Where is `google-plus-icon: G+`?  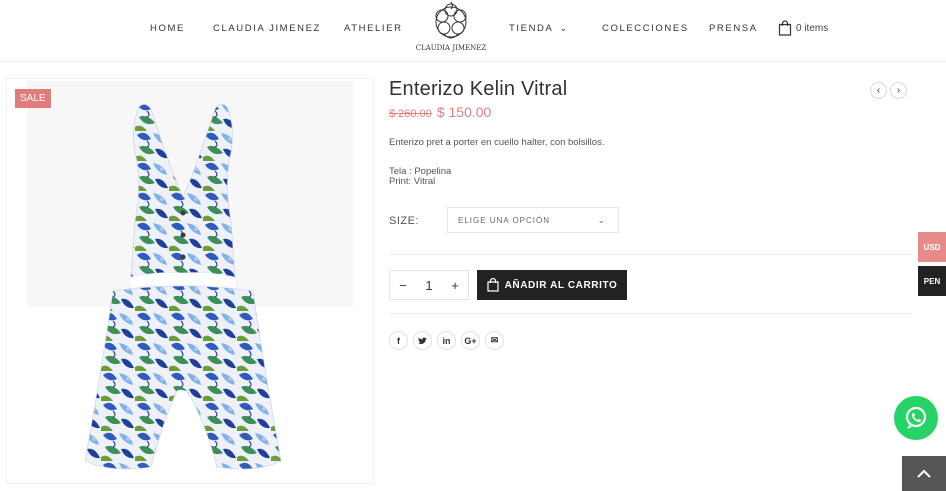 google-plus-icon: G+ is located at coordinates (470, 340).